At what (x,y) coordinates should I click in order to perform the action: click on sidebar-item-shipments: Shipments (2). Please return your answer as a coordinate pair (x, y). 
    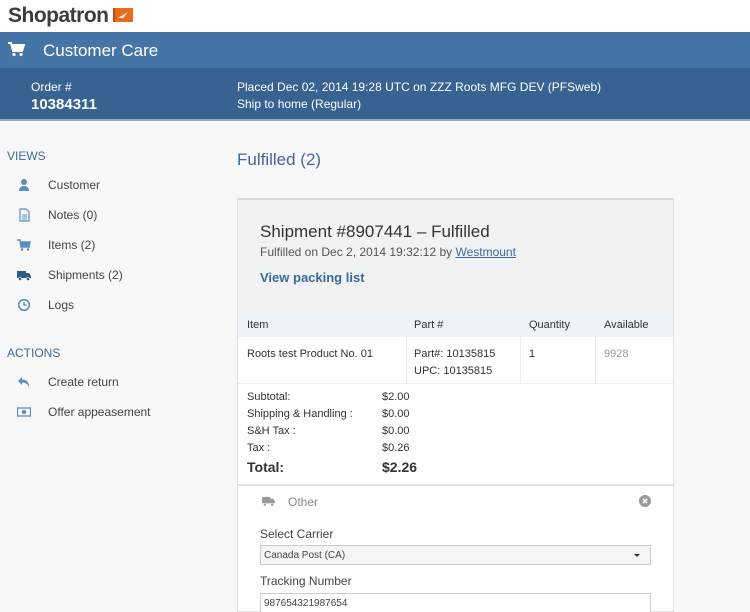
    Looking at the image, I should click on (110, 275).